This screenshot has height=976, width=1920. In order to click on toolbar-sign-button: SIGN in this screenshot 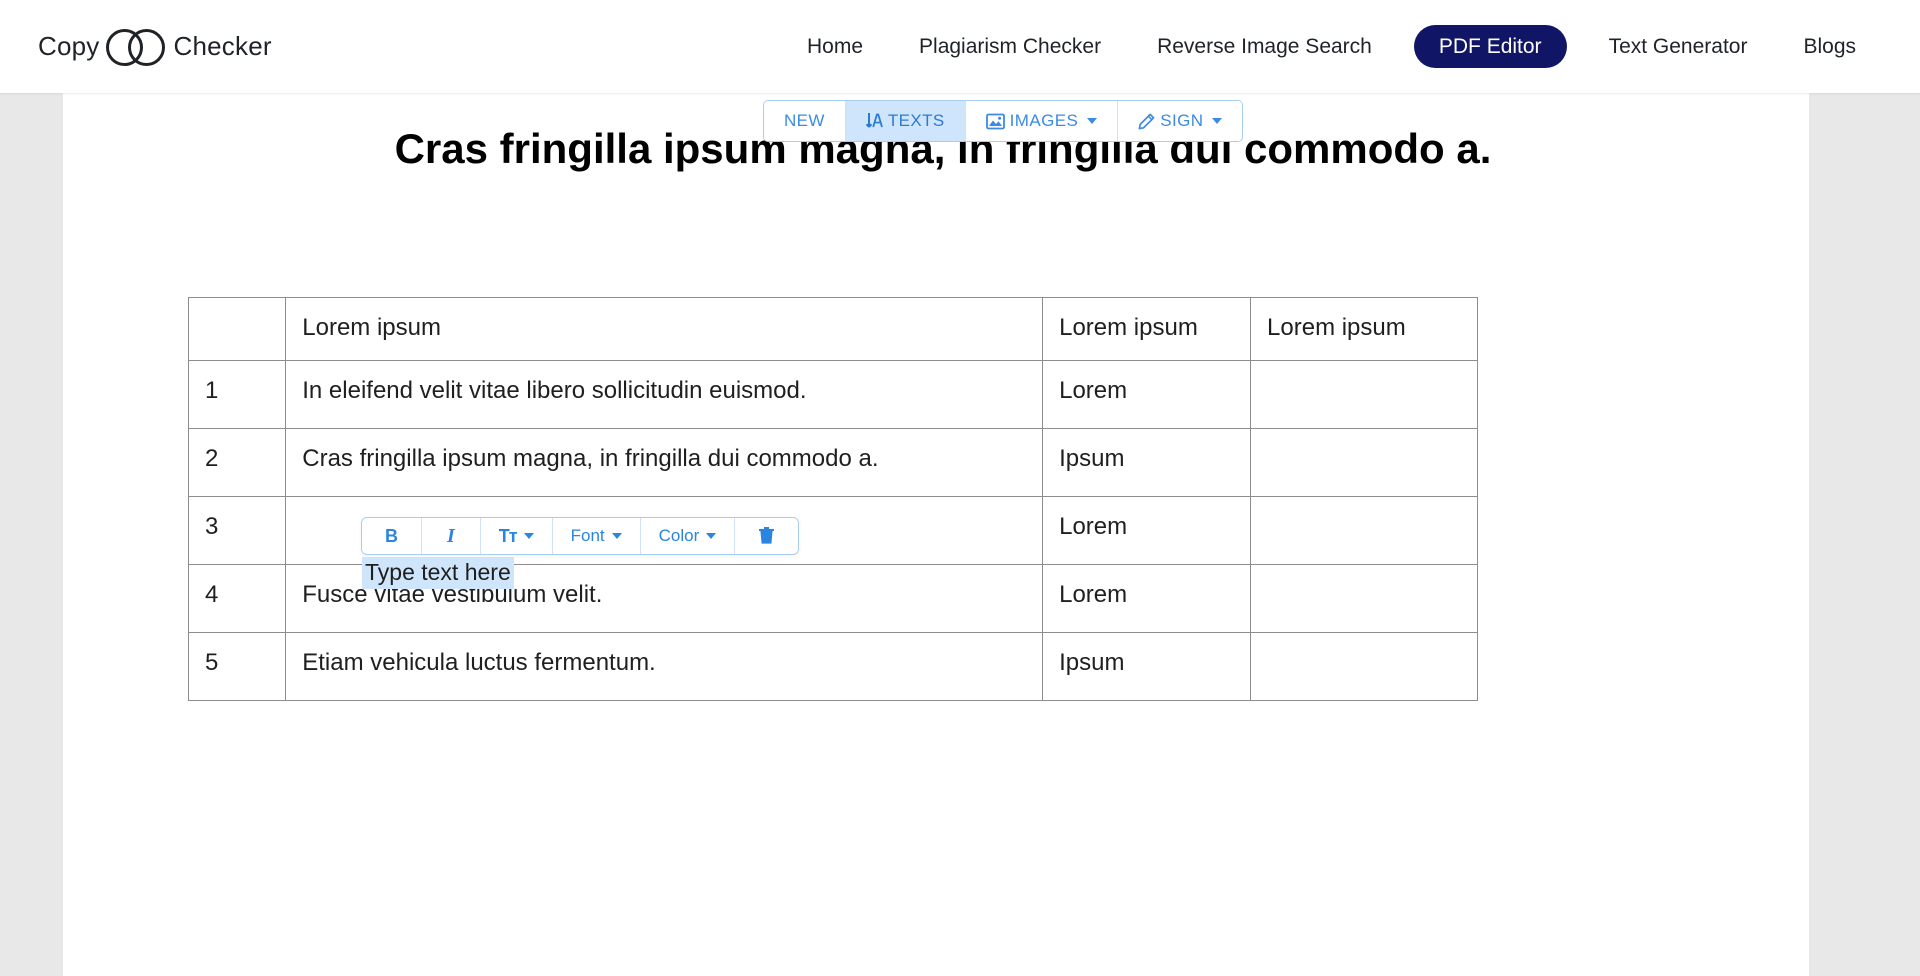, I will do `click(1180, 121)`.